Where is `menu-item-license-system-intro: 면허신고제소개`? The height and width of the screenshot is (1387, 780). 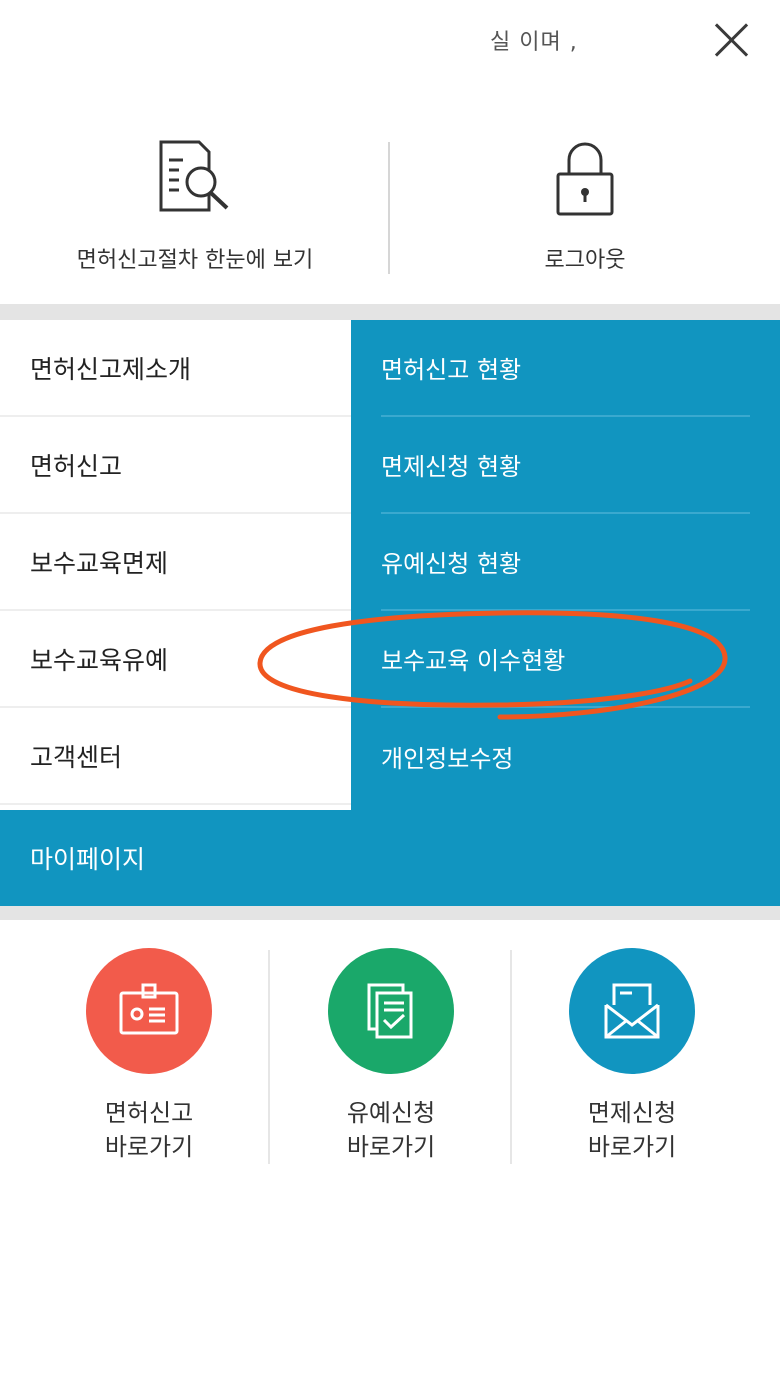 menu-item-license-system-intro: 면허신고제소개 is located at coordinates (175, 368).